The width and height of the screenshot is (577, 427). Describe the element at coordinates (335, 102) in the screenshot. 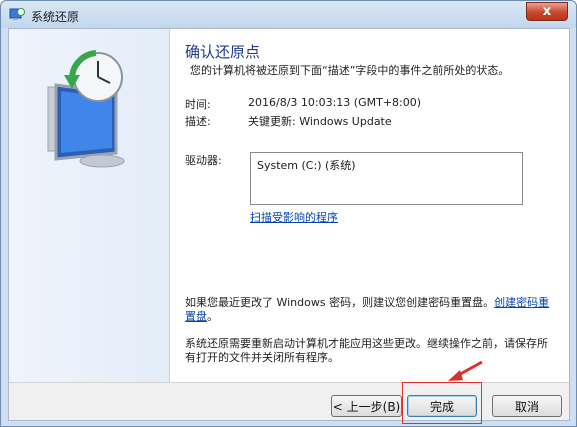

I see `time-value: 2016/8/3 10:03:13 (GMT+8:00)` at that location.